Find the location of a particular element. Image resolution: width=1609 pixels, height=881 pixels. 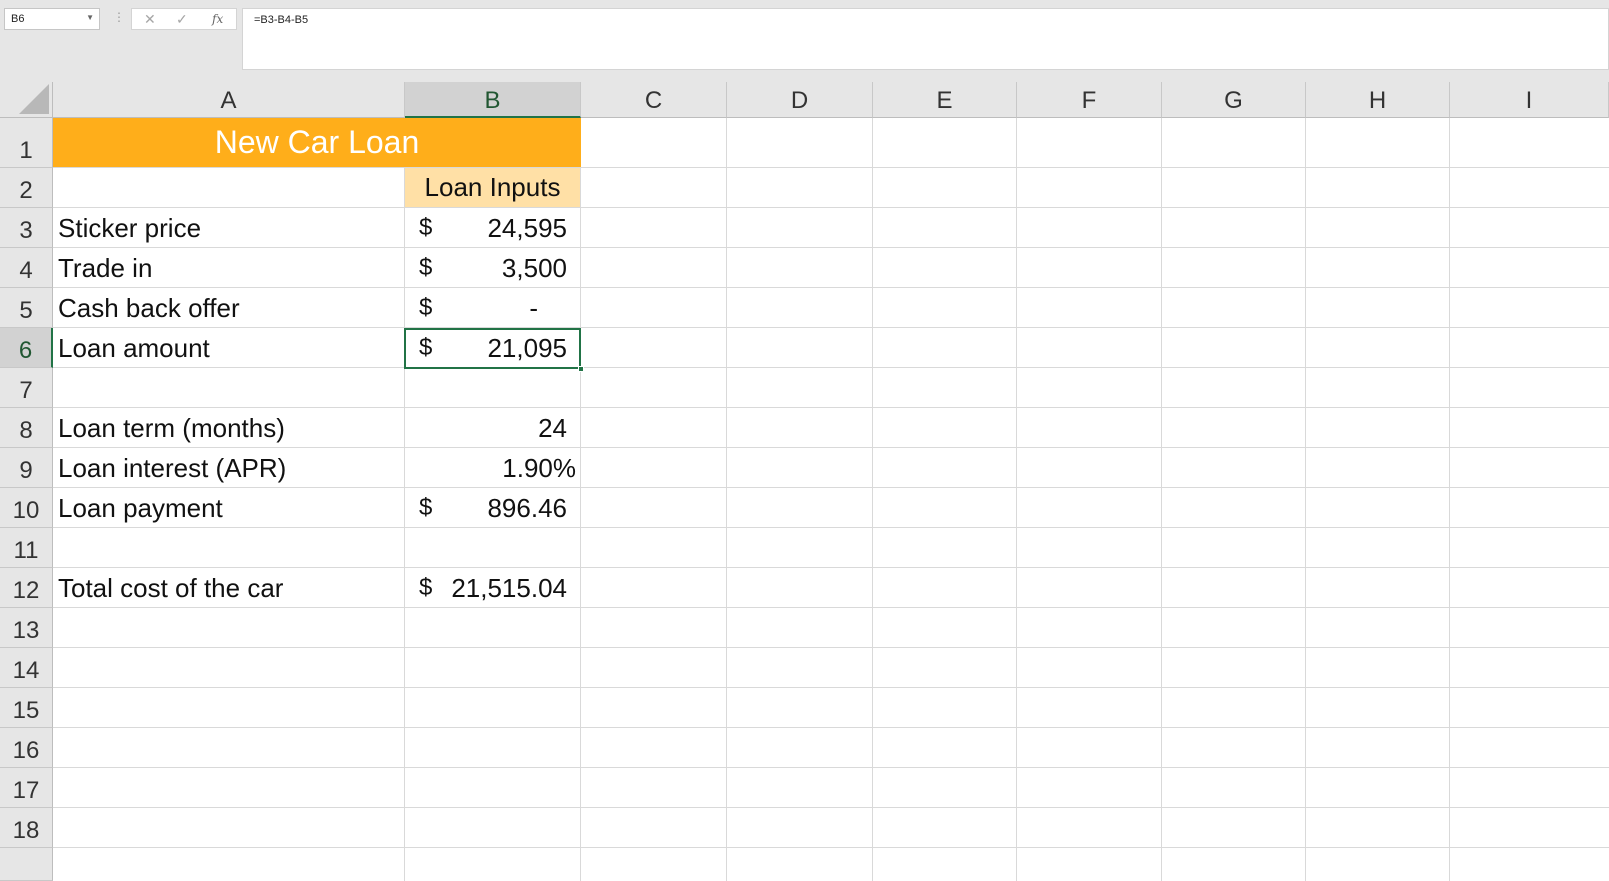

row-header-3: 3 is located at coordinates (26, 228).